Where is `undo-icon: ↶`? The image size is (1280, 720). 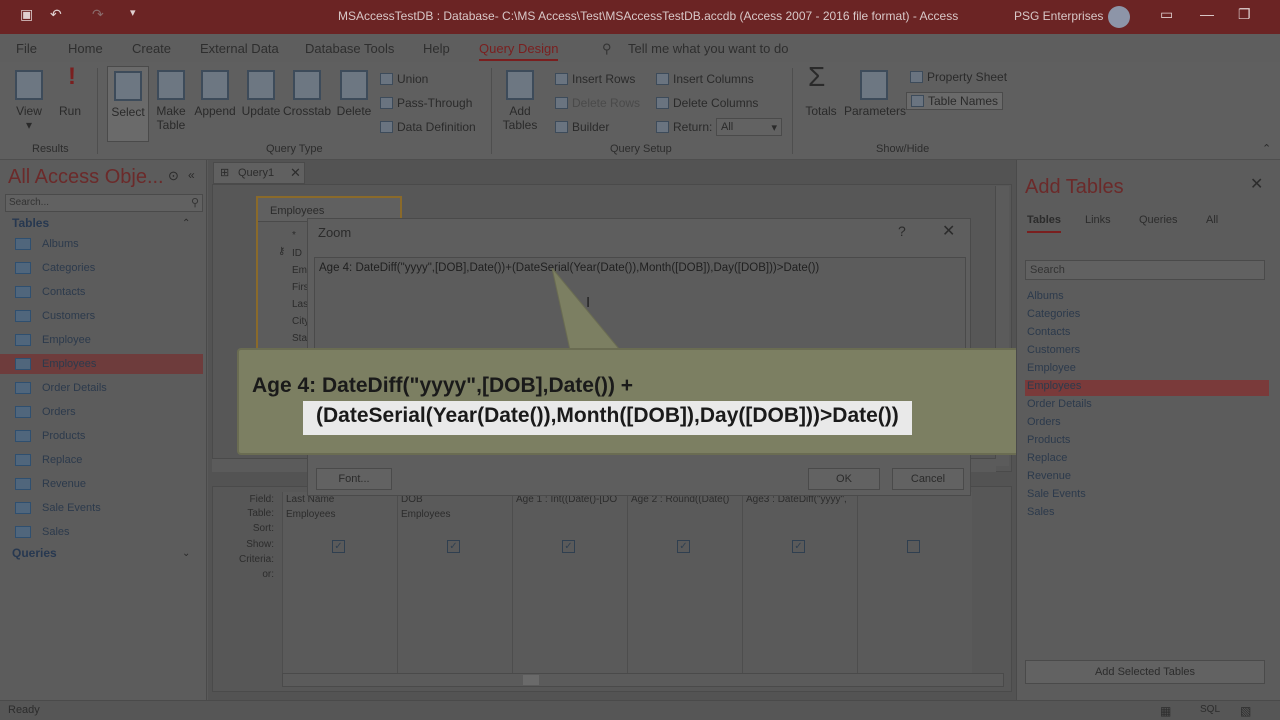 undo-icon: ↶ is located at coordinates (56, 14).